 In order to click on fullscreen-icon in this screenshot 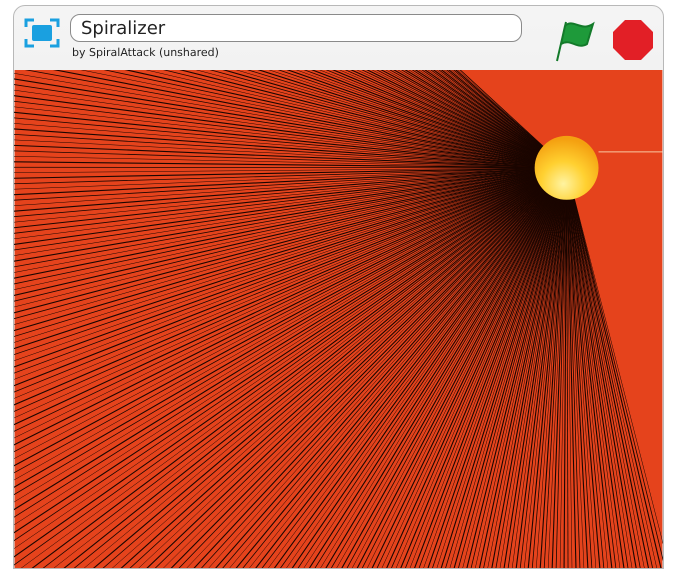, I will do `click(42, 33)`.